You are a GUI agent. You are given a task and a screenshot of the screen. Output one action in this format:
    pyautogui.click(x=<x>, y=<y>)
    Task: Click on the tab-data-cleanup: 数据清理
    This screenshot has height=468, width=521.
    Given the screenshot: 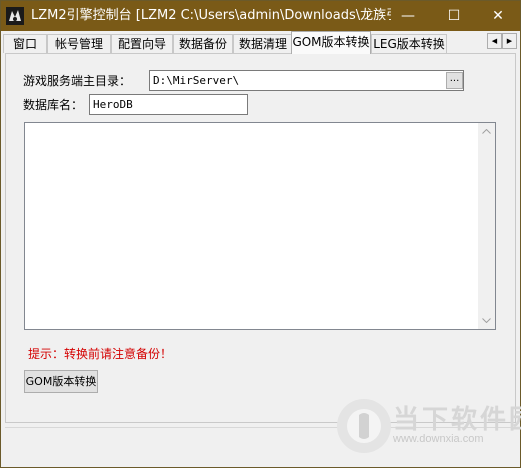 What is the action you would take?
    pyautogui.click(x=263, y=43)
    